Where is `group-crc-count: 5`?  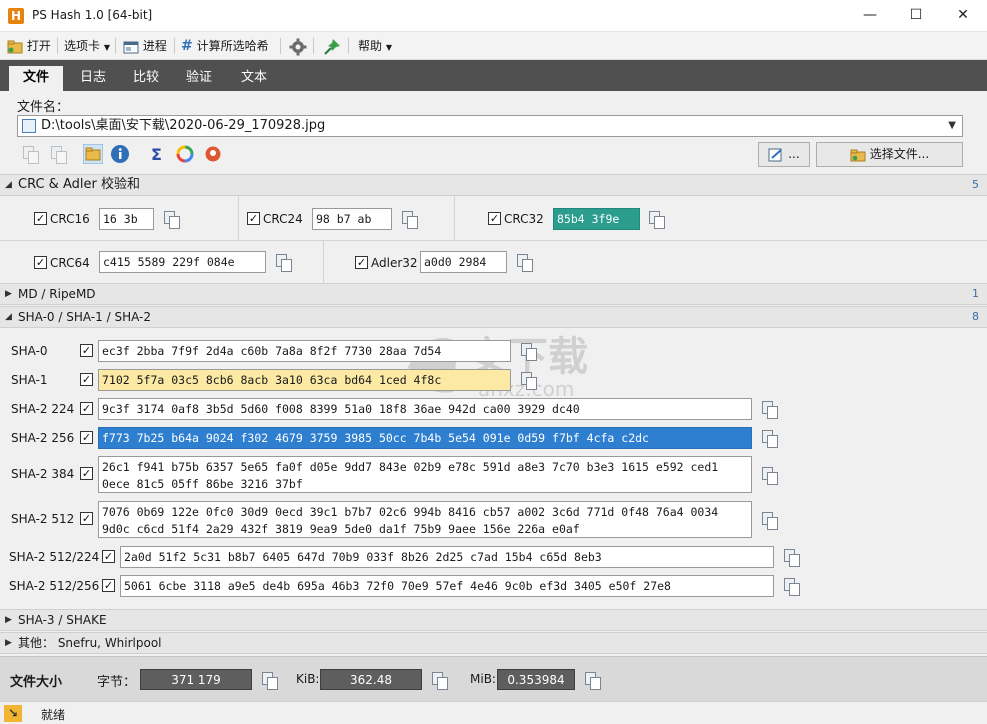 group-crc-count: 5 is located at coordinates (975, 184).